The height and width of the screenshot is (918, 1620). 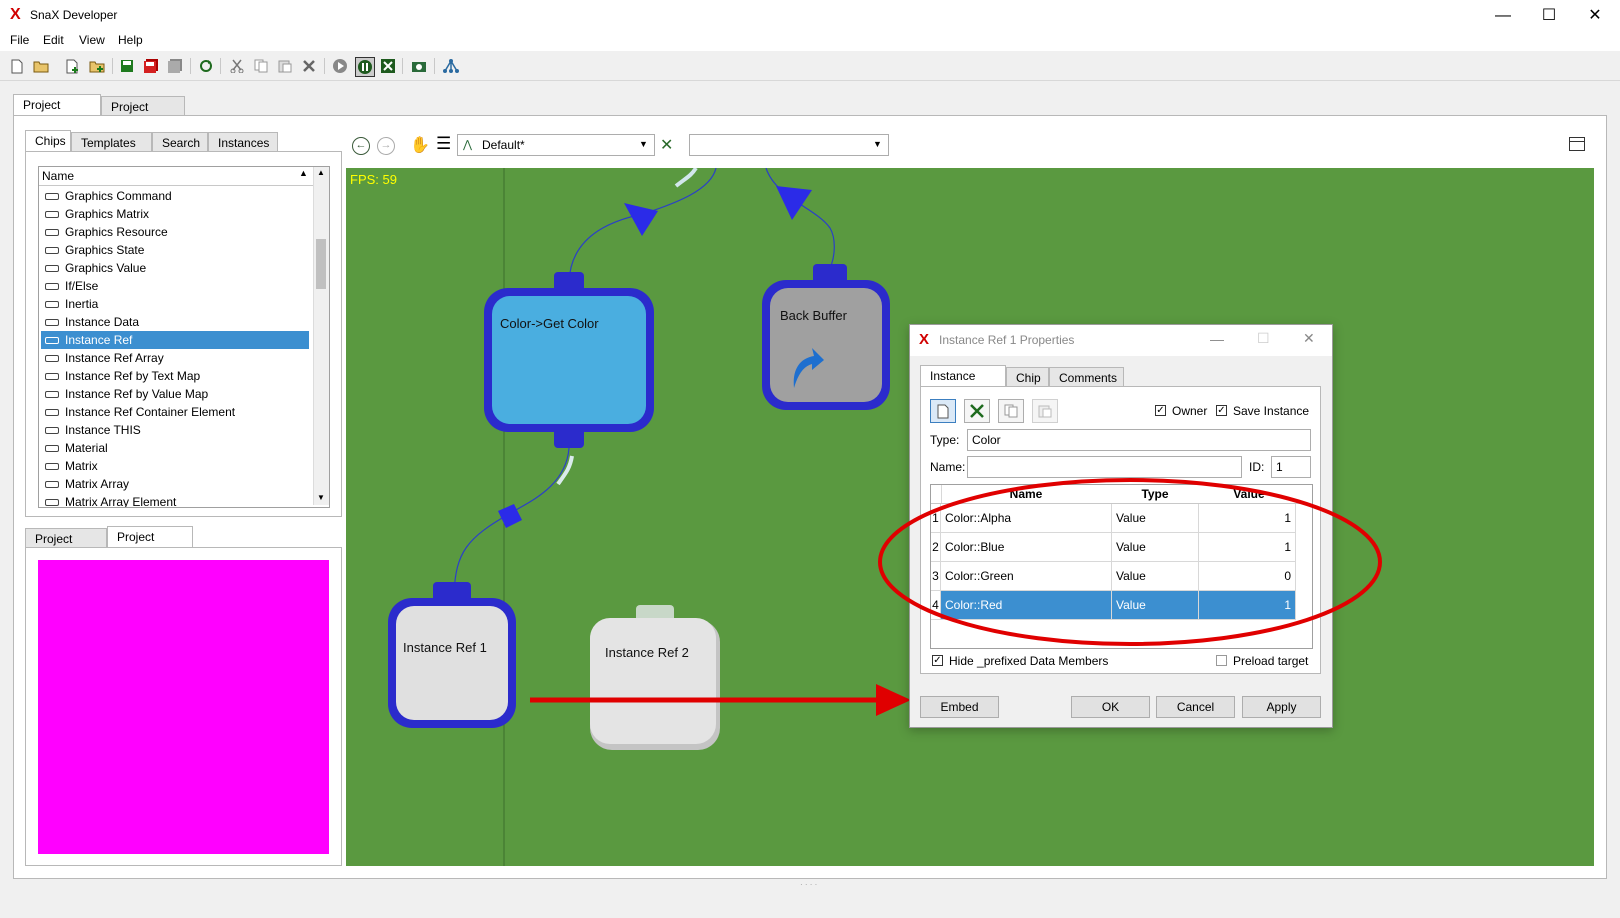 I want to click on chip-list-item: Instance Ref by Text Map, so click(x=175, y=376).